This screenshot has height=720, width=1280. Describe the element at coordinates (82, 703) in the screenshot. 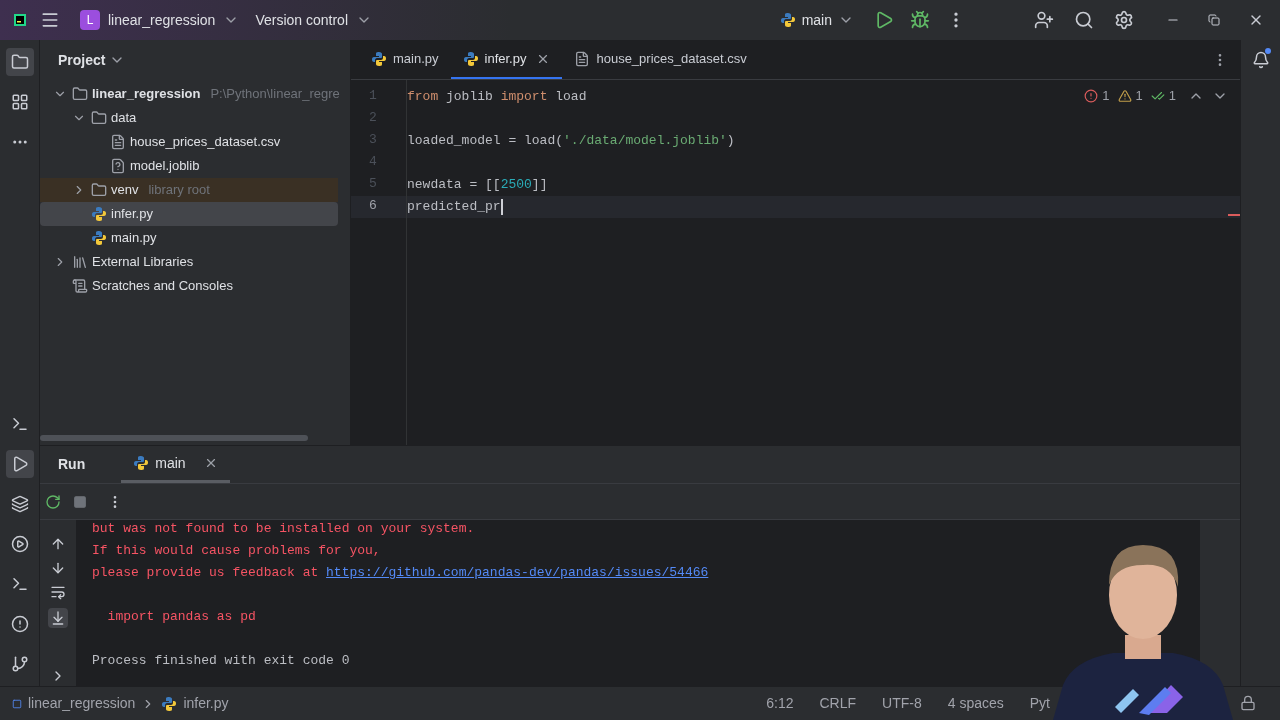

I see `breadcrumb: linear_regression` at that location.